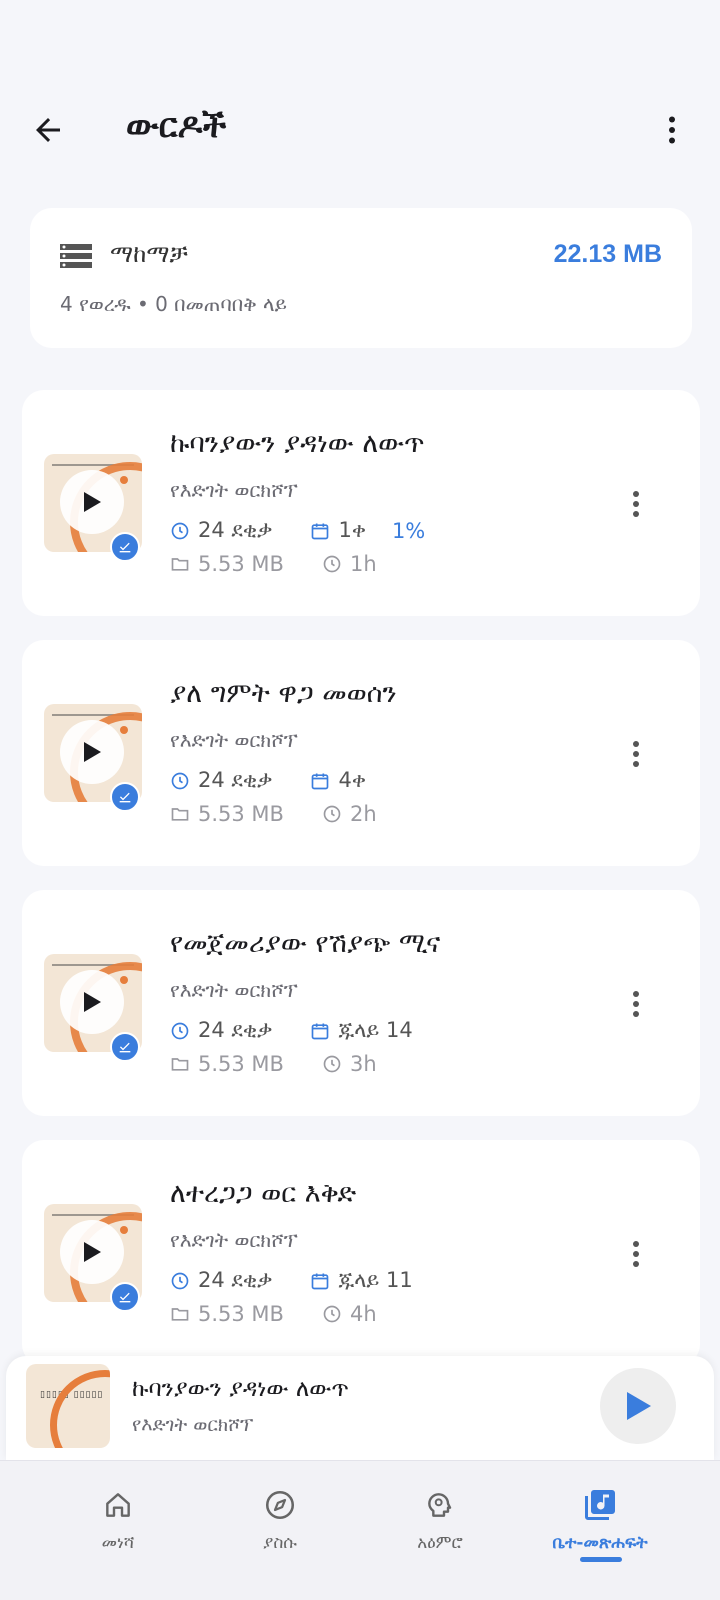 This screenshot has height=1600, width=720. Describe the element at coordinates (440, 1505) in the screenshot. I see `brain-icon` at that location.